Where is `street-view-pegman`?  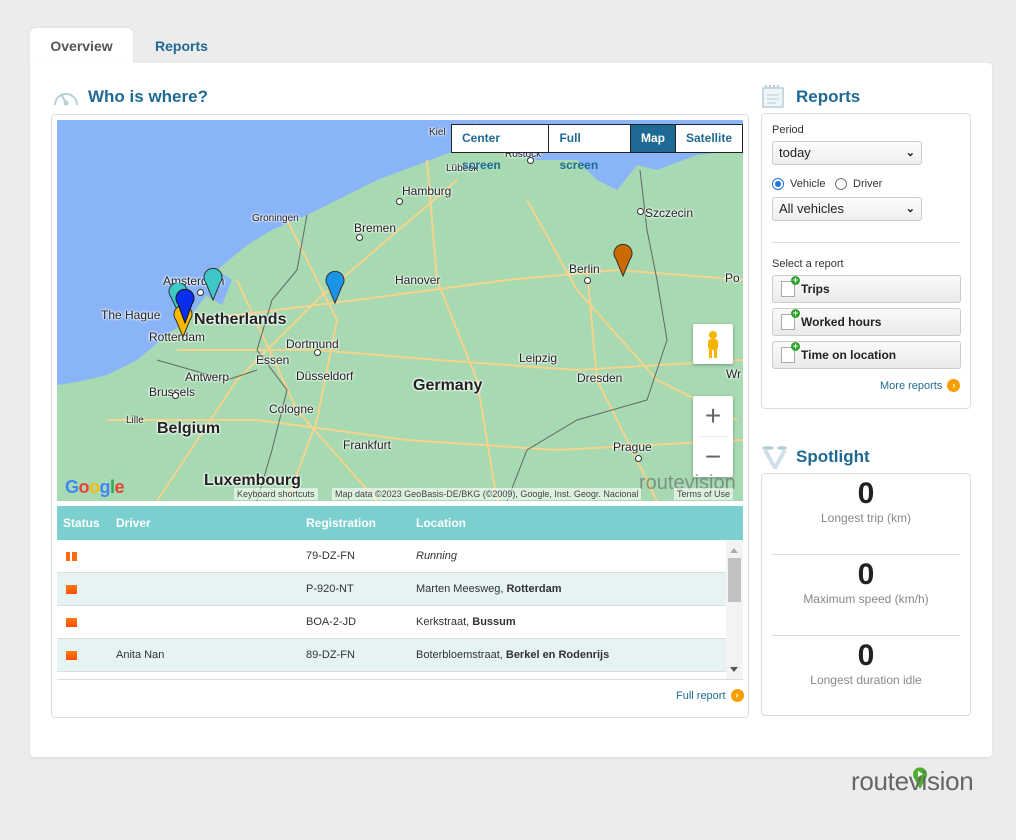
street-view-pegman is located at coordinates (713, 344).